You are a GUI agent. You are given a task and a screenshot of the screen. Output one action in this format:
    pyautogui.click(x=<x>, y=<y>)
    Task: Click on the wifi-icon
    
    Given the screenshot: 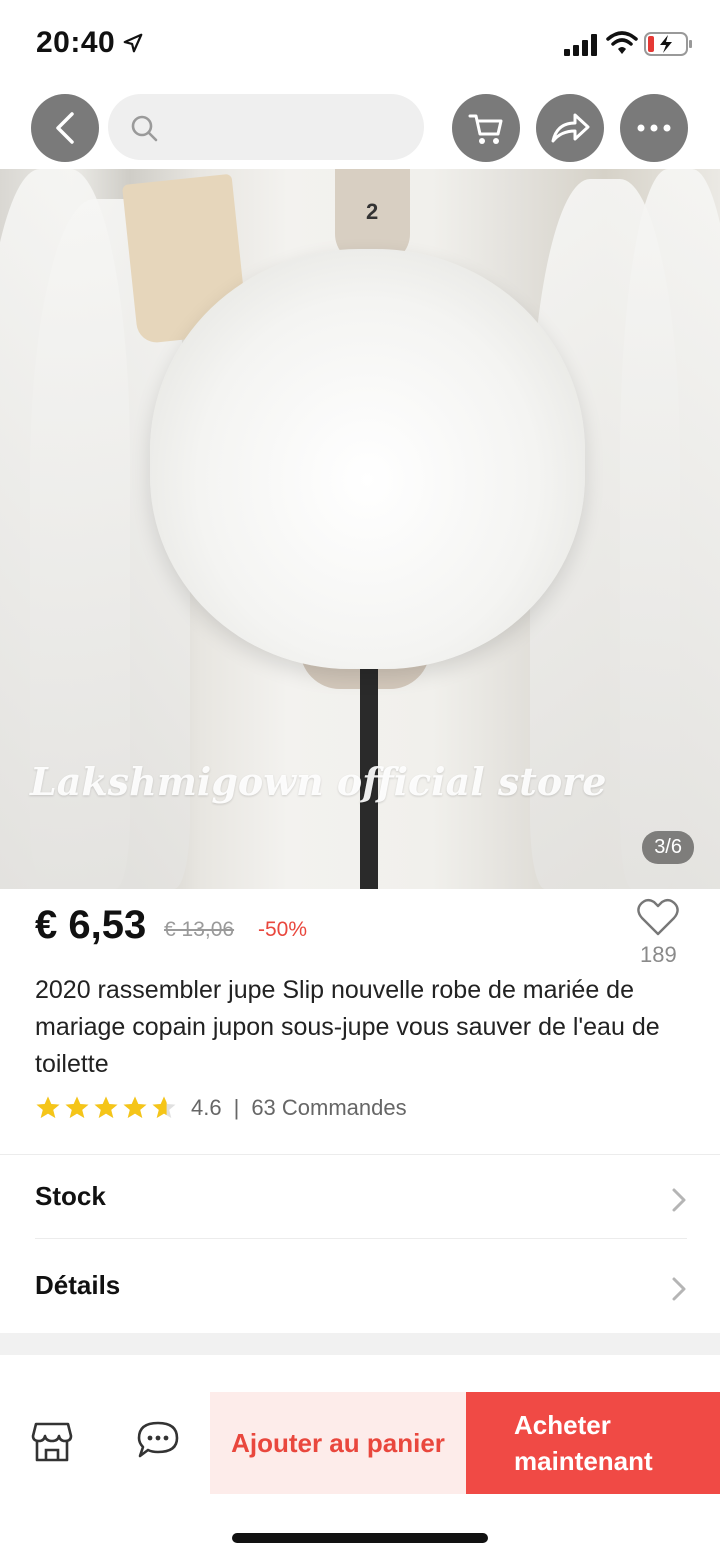 What is the action you would take?
    pyautogui.click(x=622, y=42)
    